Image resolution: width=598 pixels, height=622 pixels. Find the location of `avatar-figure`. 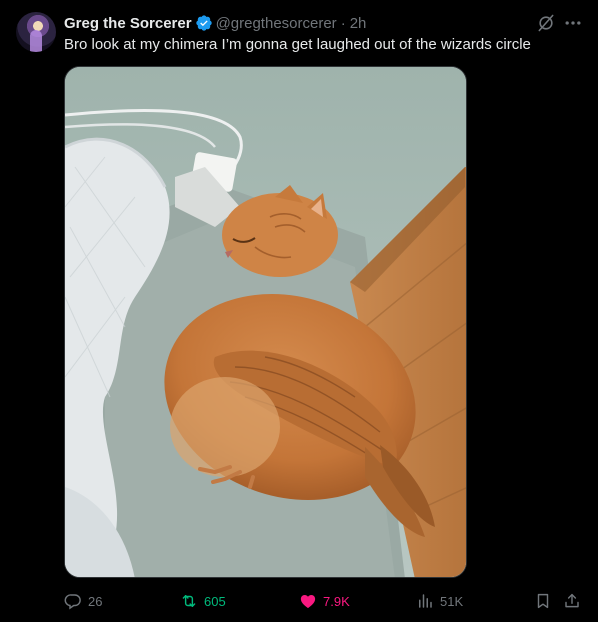

avatar-figure is located at coordinates (36, 41).